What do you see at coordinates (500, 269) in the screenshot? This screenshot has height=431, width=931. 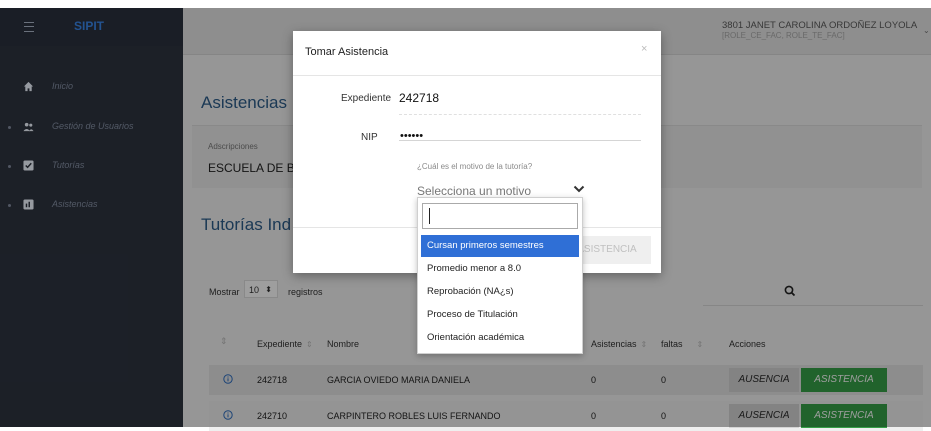 I see `dropdown-option: Promedio menor a 8.0` at bounding box center [500, 269].